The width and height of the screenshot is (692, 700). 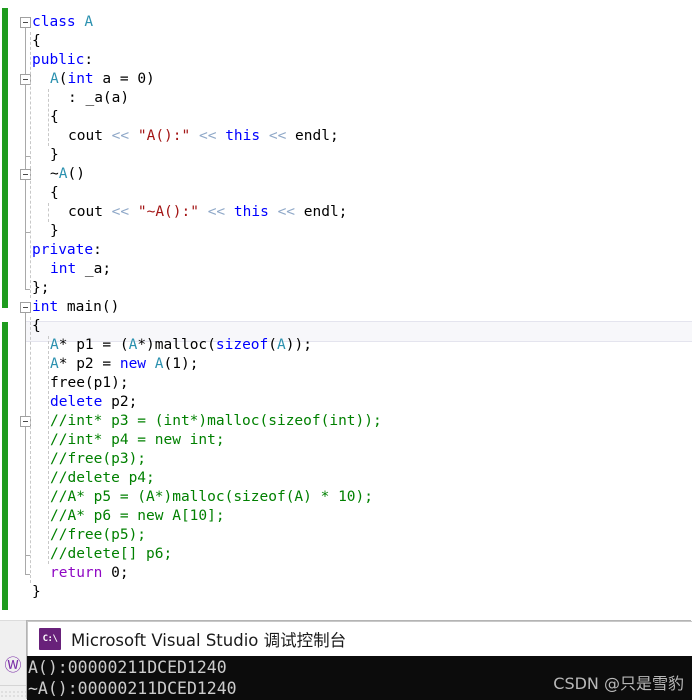 I want to click on code-line: cout << "A():" << this << endl;, so click(x=203, y=136).